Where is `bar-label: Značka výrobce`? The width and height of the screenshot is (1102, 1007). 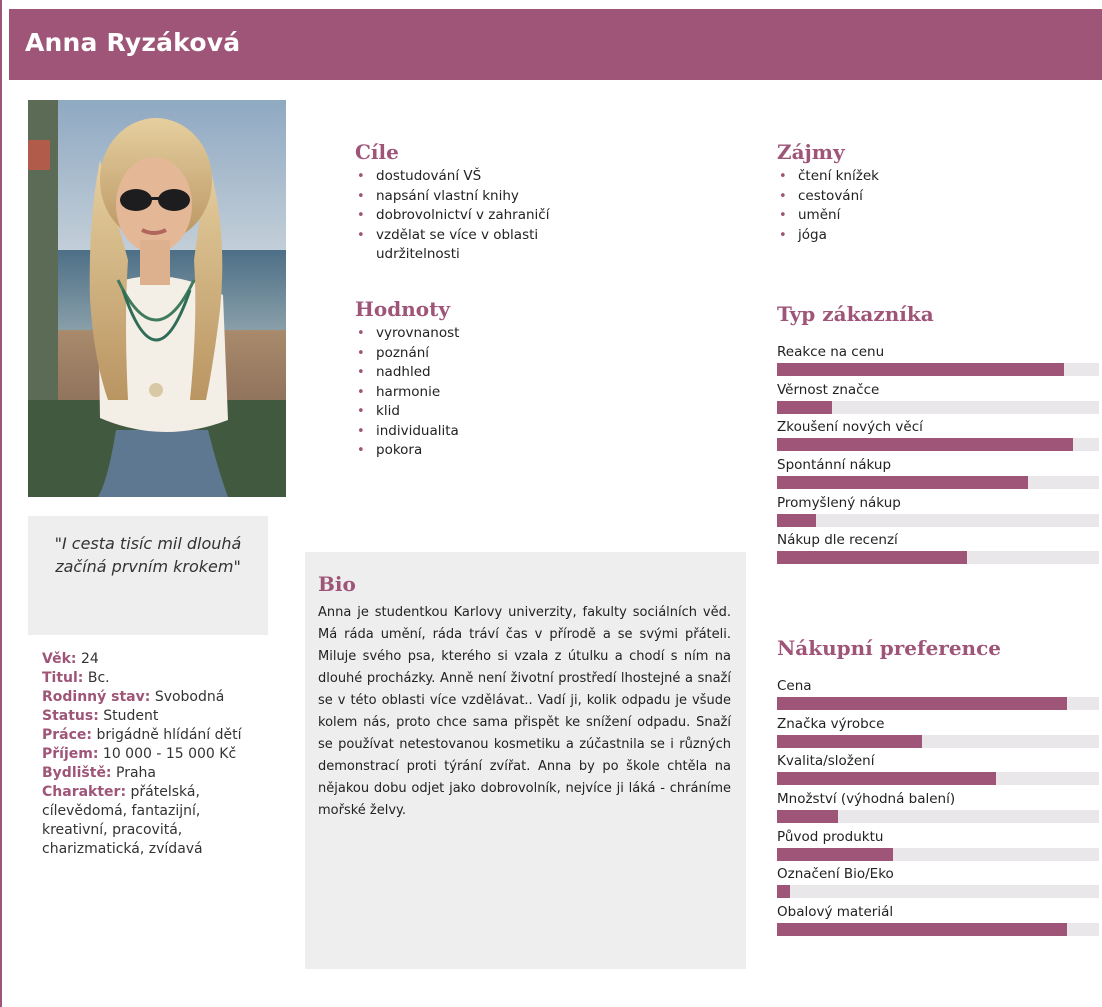
bar-label: Značka výrobce is located at coordinates (831, 723).